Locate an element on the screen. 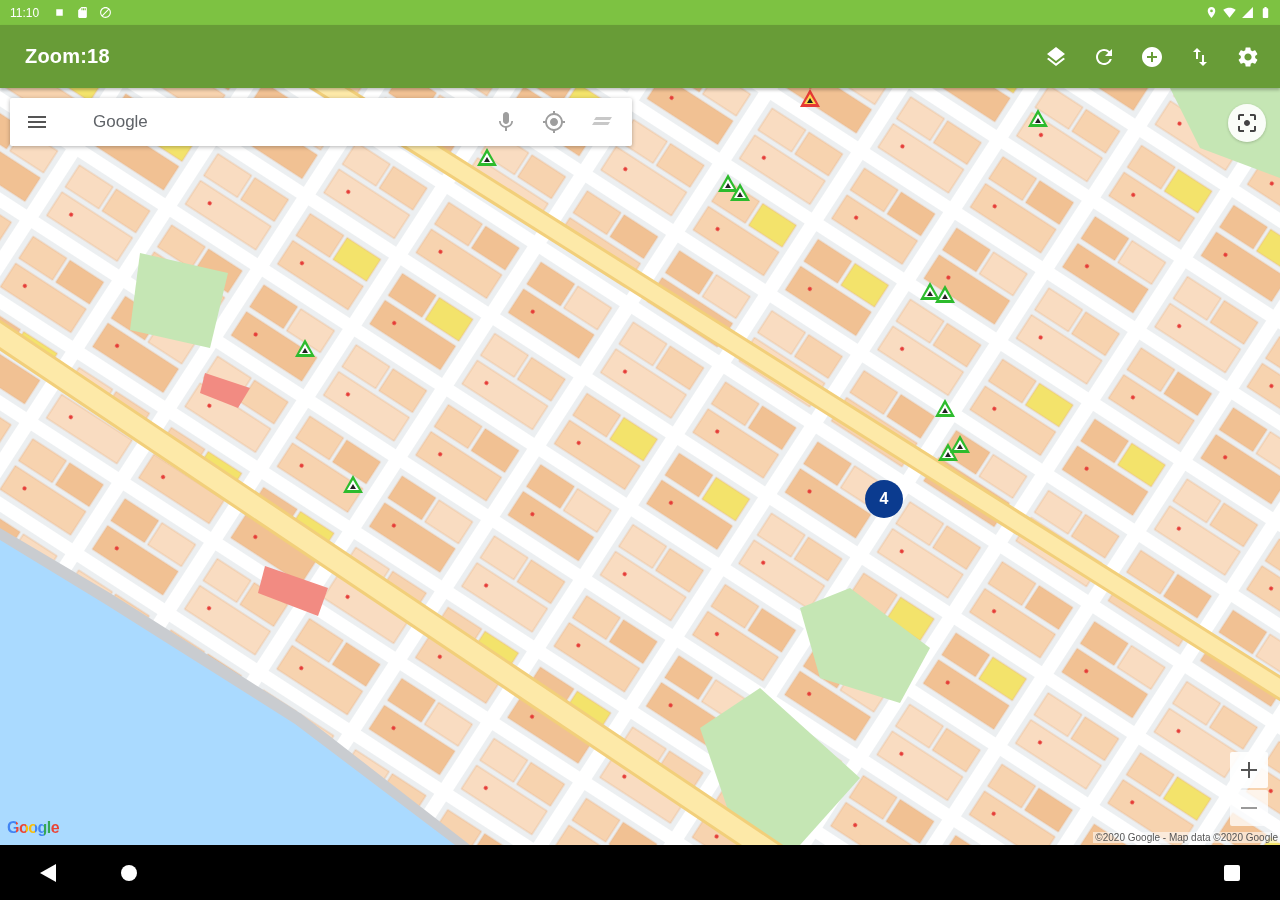 The image size is (1280, 900). focus-frame-icon is located at coordinates (1247, 123).